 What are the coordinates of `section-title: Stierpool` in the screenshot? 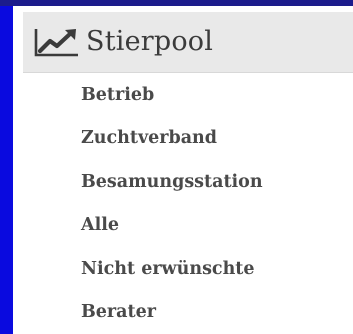 It's located at (150, 41).